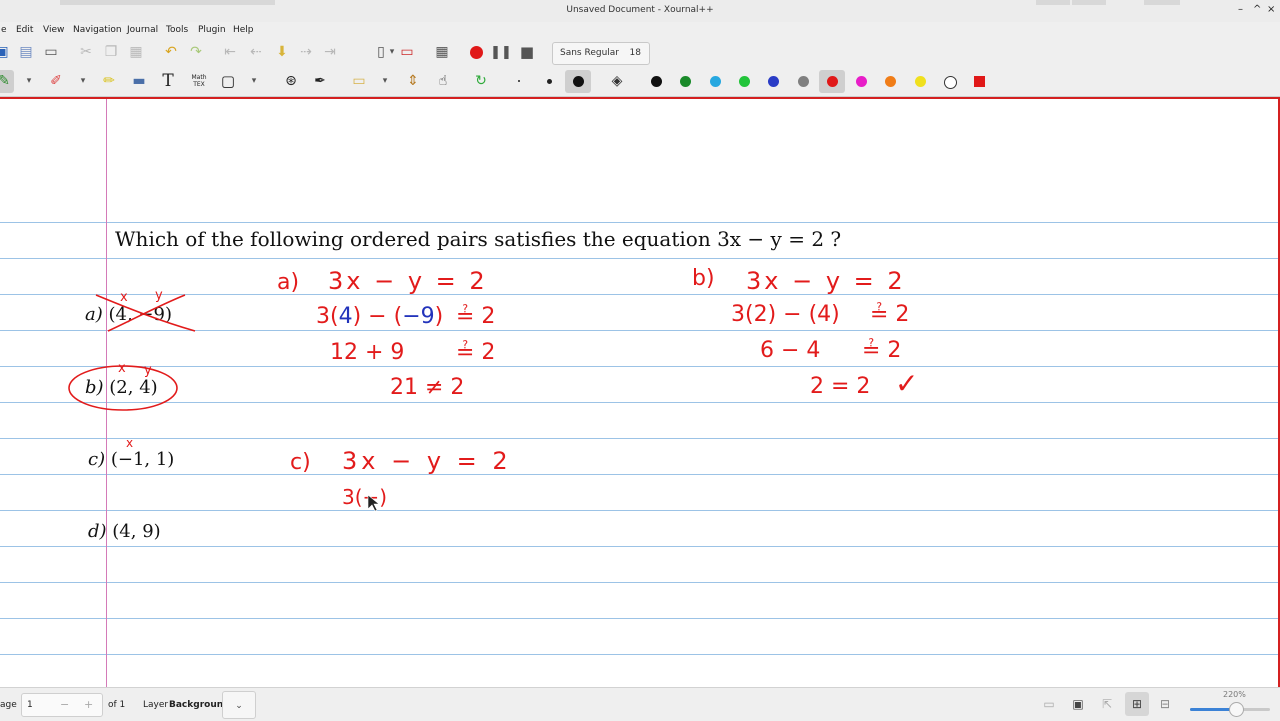 This screenshot has height=721, width=1280. Describe the element at coordinates (256, 52) in the screenshot. I see `previous-page-icon: ⇠` at that location.